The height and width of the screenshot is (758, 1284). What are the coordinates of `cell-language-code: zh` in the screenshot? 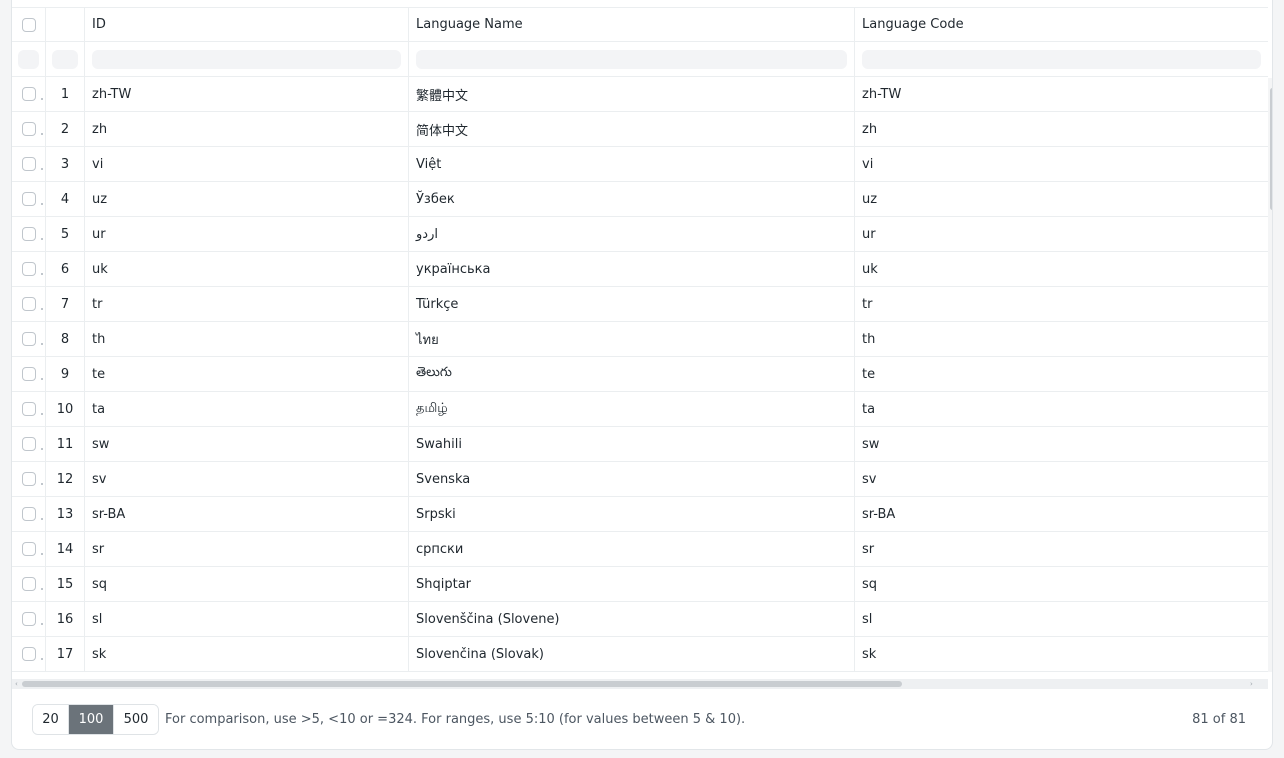 It's located at (1061, 129).